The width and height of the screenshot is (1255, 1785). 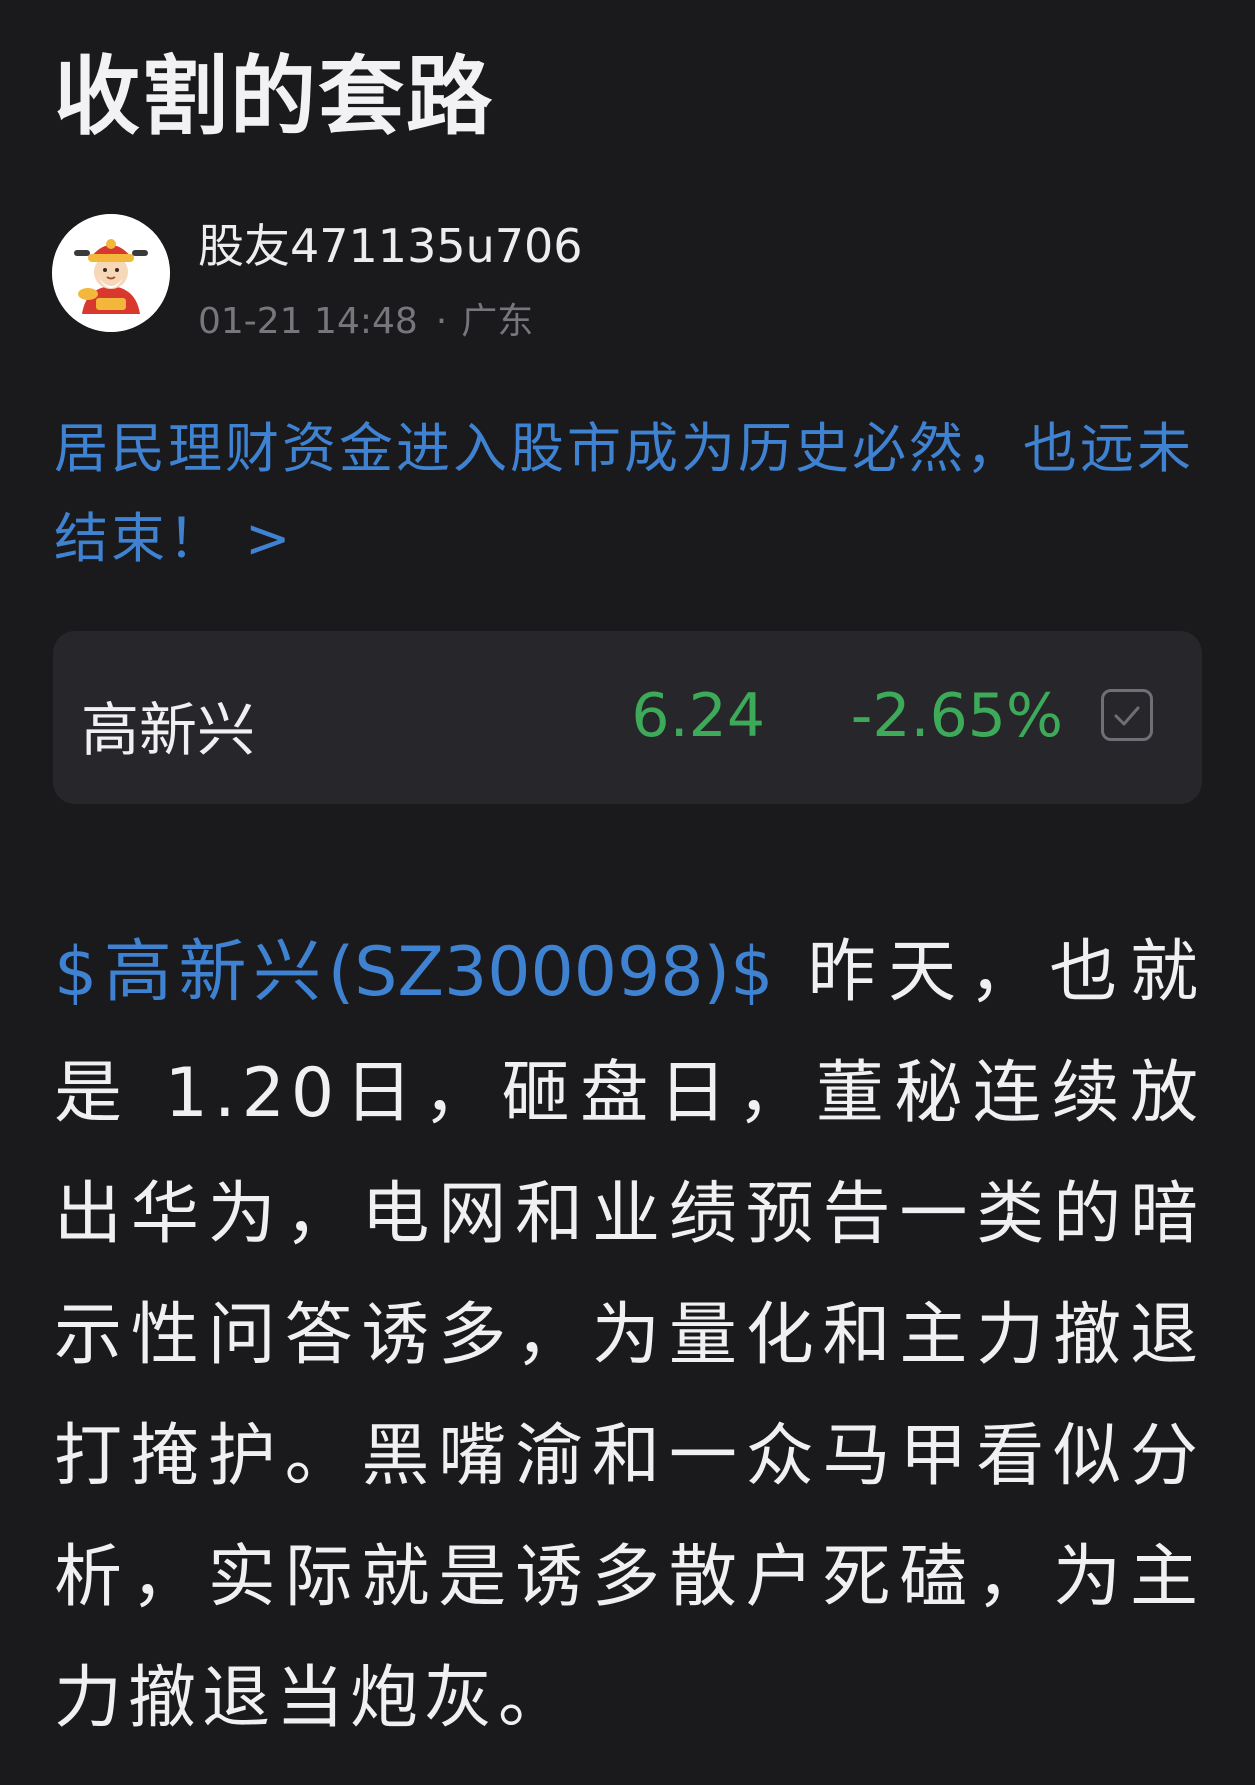 I want to click on post-title: 收割的套路, so click(x=274, y=97).